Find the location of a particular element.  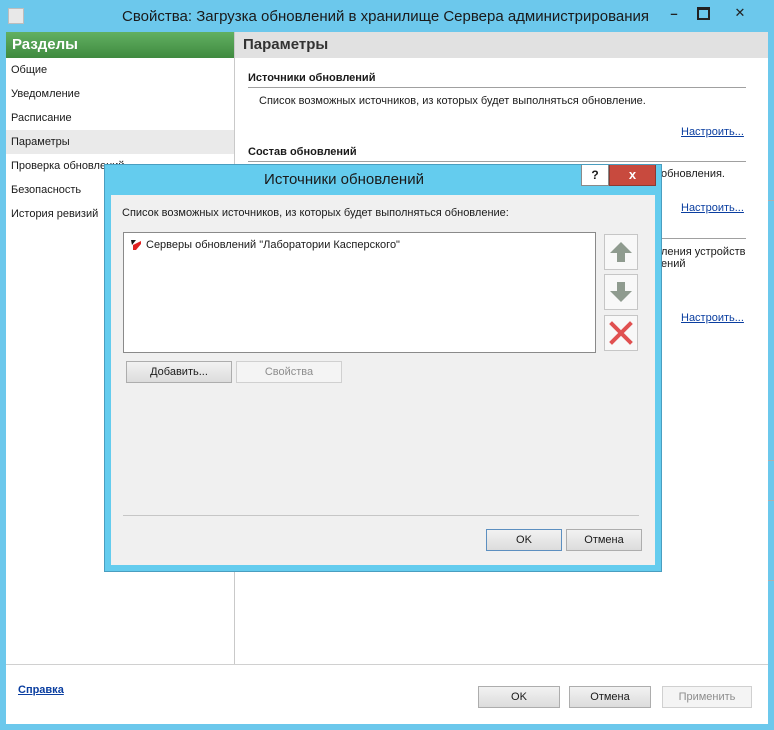

dialog-cancel-button: Отмена is located at coordinates (604, 540).